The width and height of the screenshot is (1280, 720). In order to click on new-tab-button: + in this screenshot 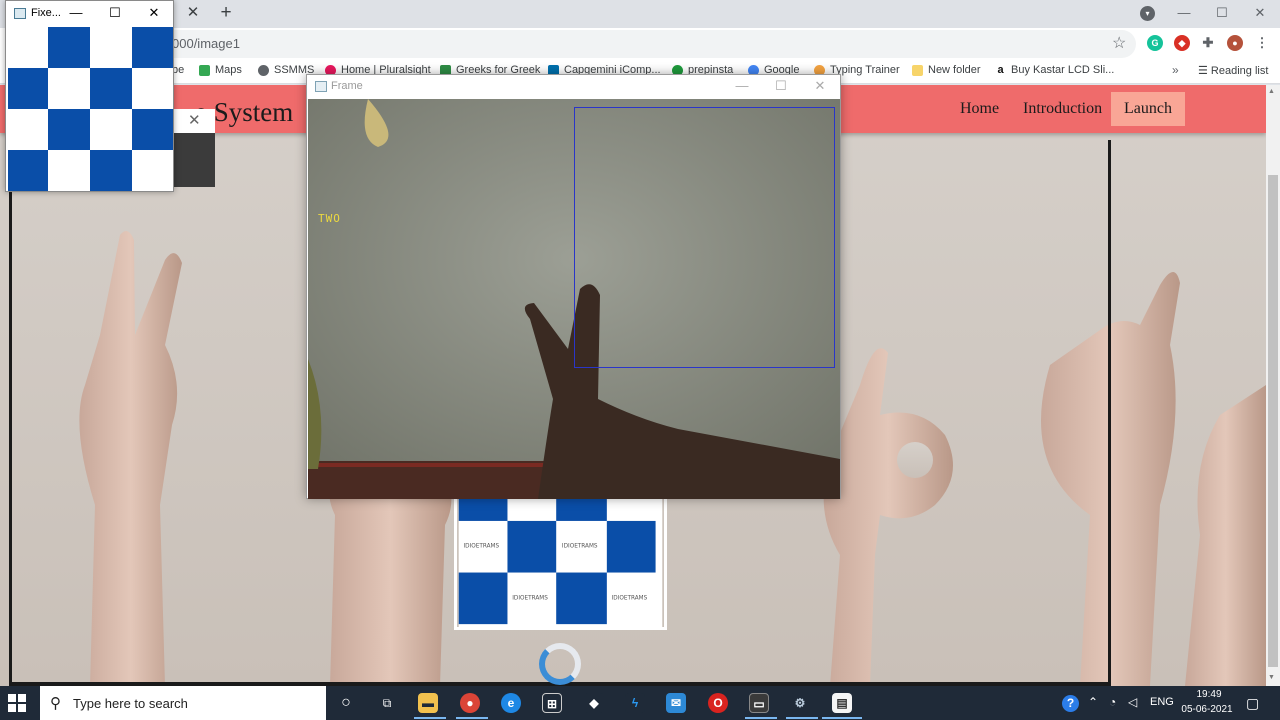, I will do `click(226, 13)`.